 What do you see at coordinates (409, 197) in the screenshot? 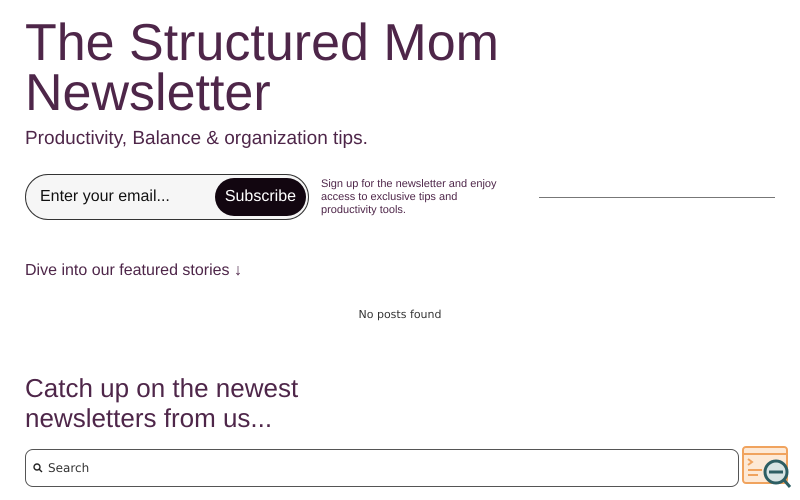
I see `signup-note: Sign up for the newsletter and enjoy access to exclusive tips and productivity tools.` at bounding box center [409, 197].